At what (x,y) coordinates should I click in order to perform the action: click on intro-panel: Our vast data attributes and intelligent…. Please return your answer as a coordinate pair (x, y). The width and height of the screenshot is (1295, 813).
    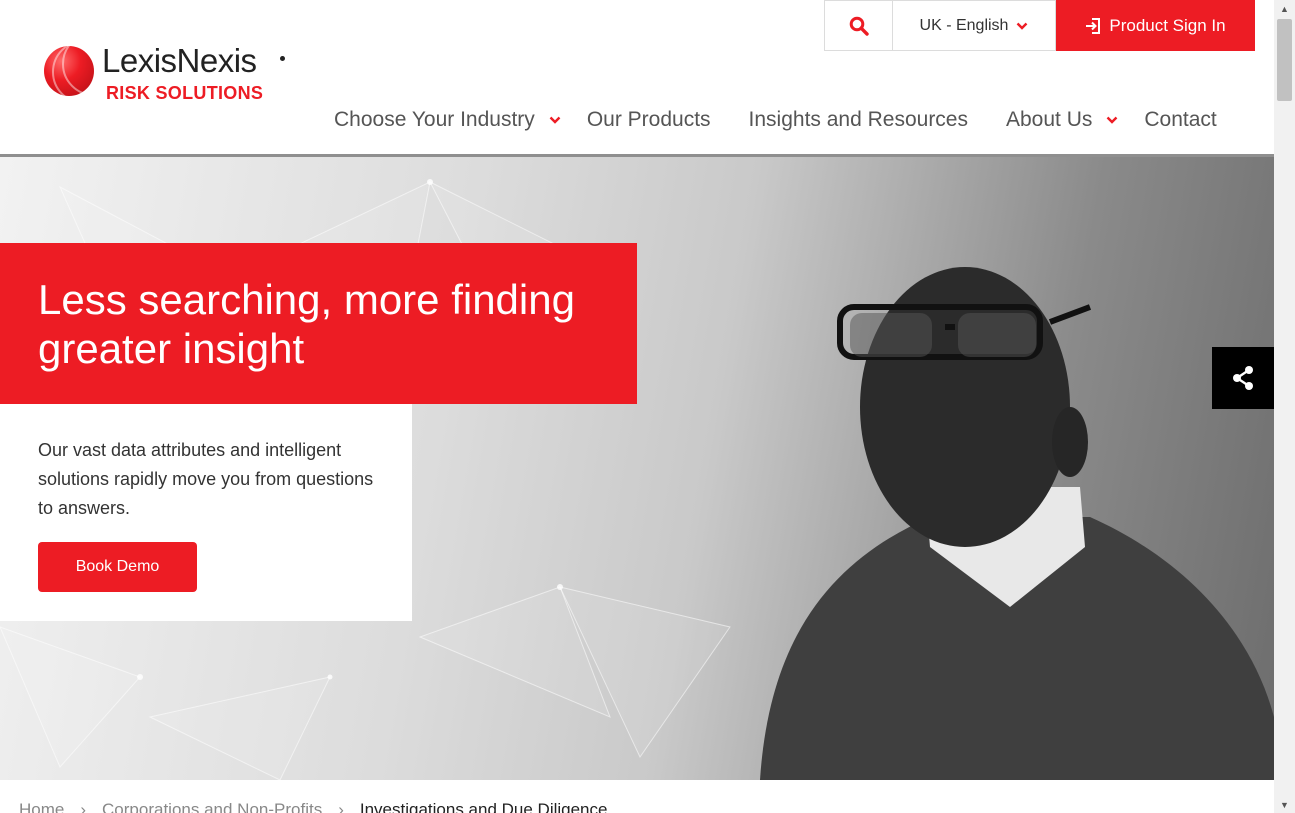
    Looking at the image, I should click on (206, 512).